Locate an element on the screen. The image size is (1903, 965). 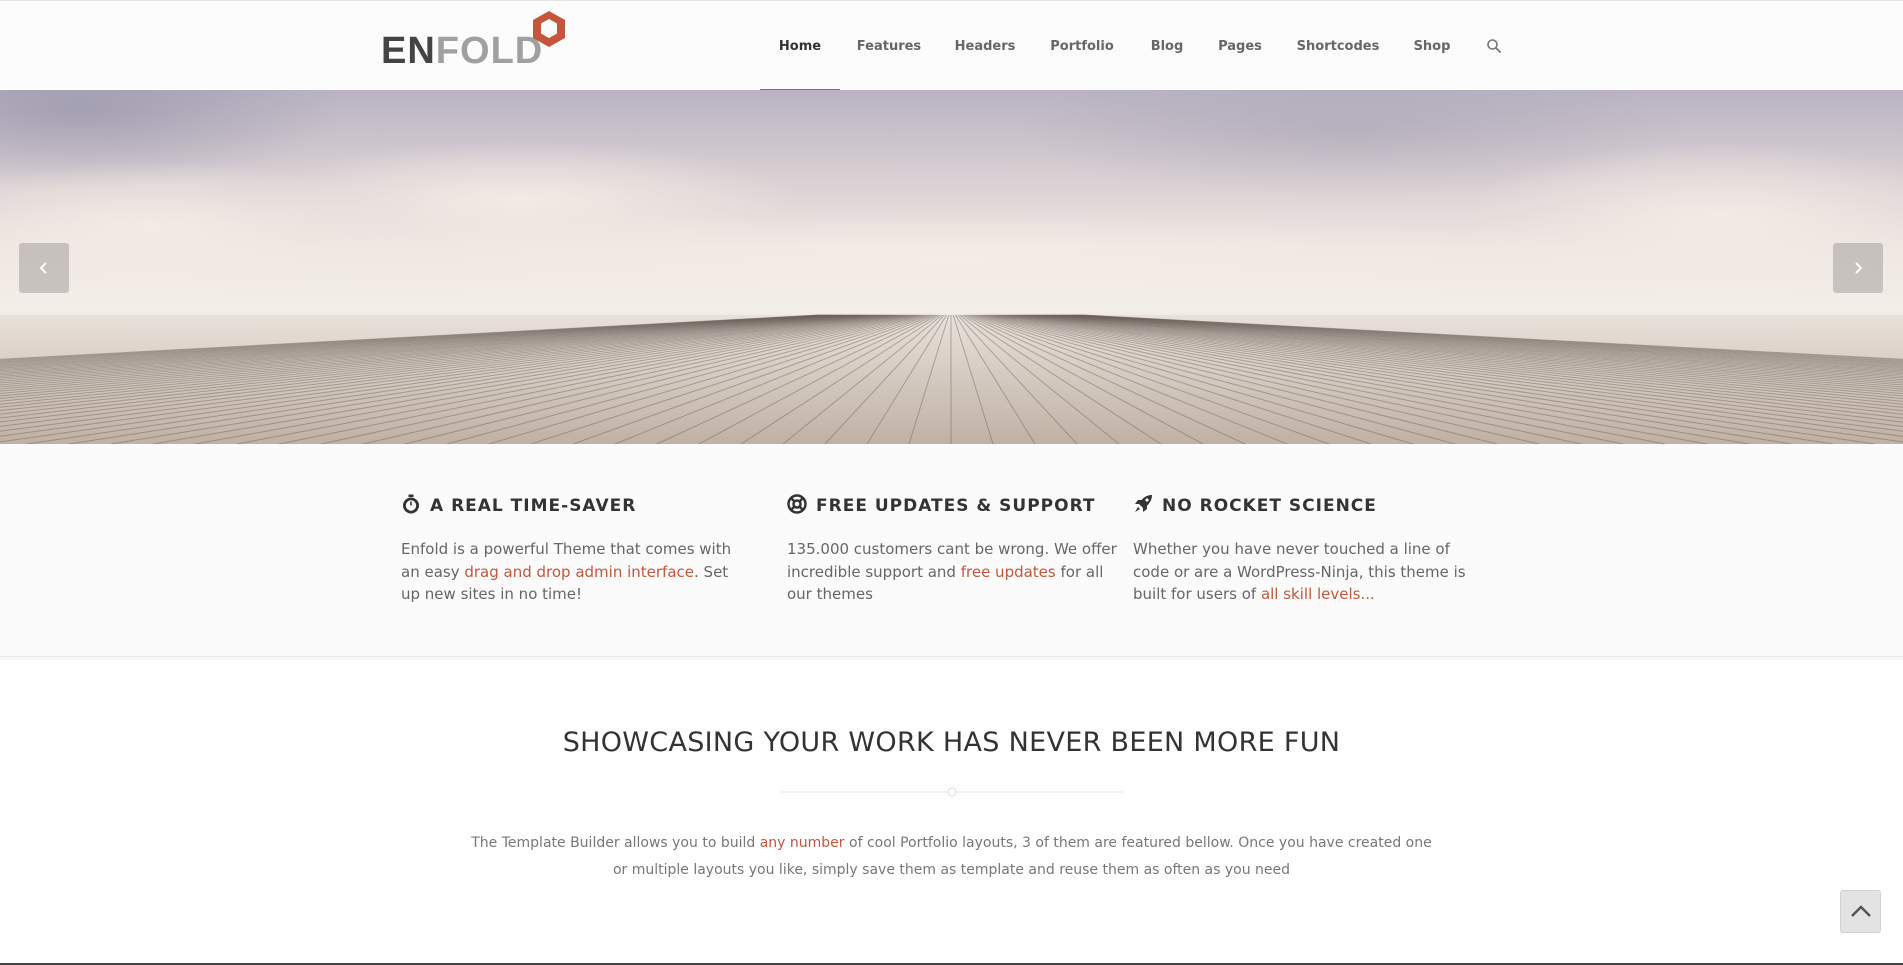
lifebuoy-icon is located at coordinates (797, 504).